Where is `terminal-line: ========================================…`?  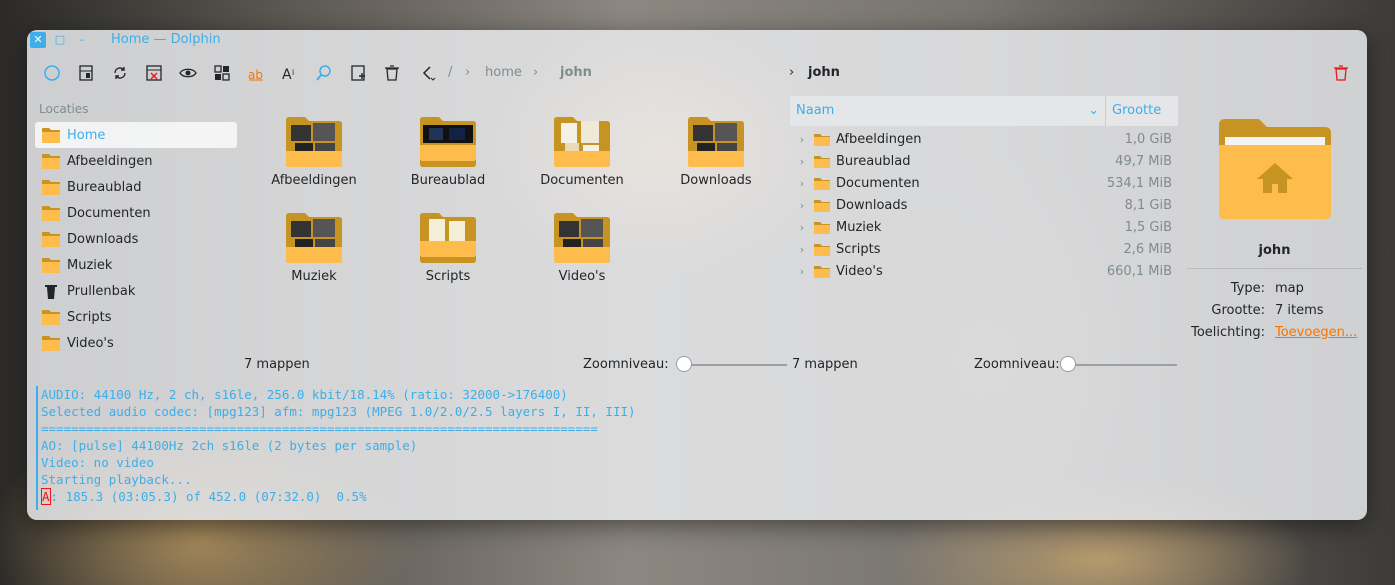
terminal-line: ========================================… is located at coordinates (319, 428).